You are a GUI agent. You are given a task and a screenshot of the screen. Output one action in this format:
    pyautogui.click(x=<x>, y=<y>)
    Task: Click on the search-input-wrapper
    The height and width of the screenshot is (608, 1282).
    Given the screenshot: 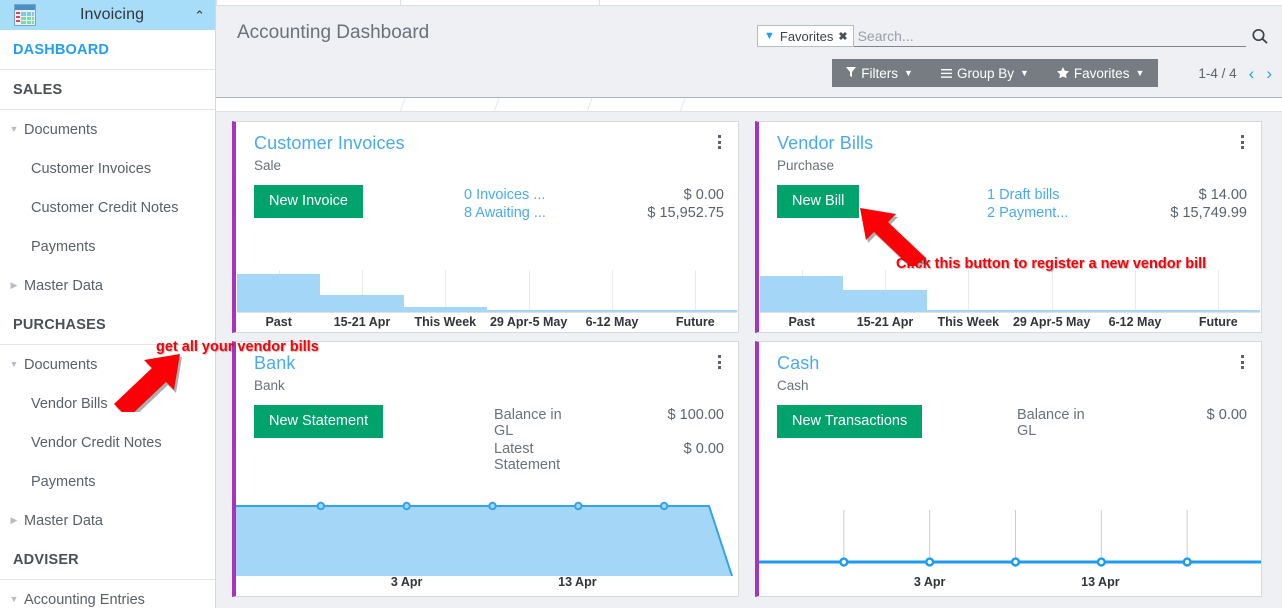 What is the action you would take?
    pyautogui.click(x=1049, y=36)
    